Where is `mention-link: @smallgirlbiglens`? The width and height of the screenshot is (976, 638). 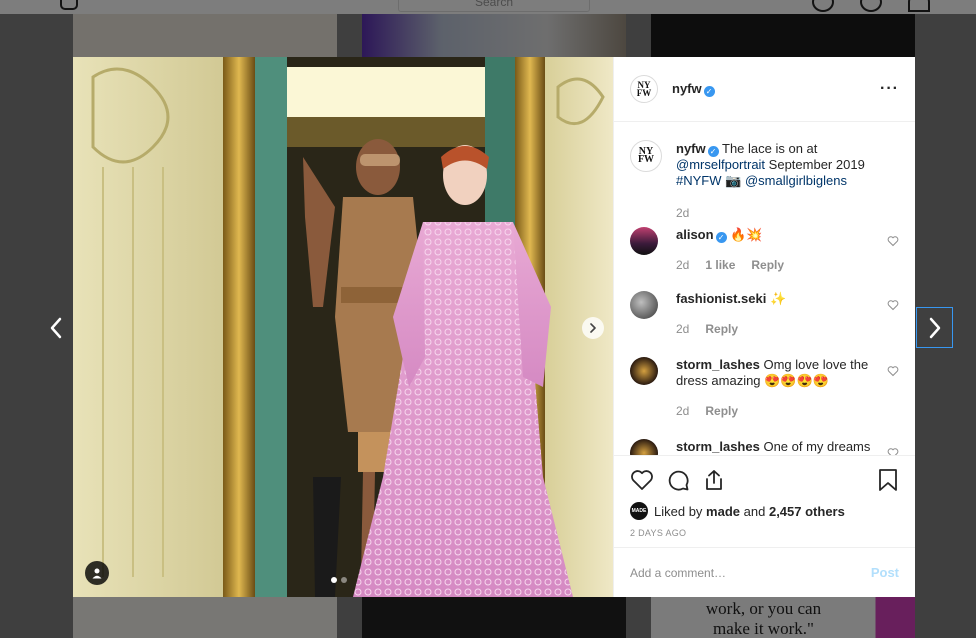
mention-link: @smallgirlbiglens is located at coordinates (796, 180).